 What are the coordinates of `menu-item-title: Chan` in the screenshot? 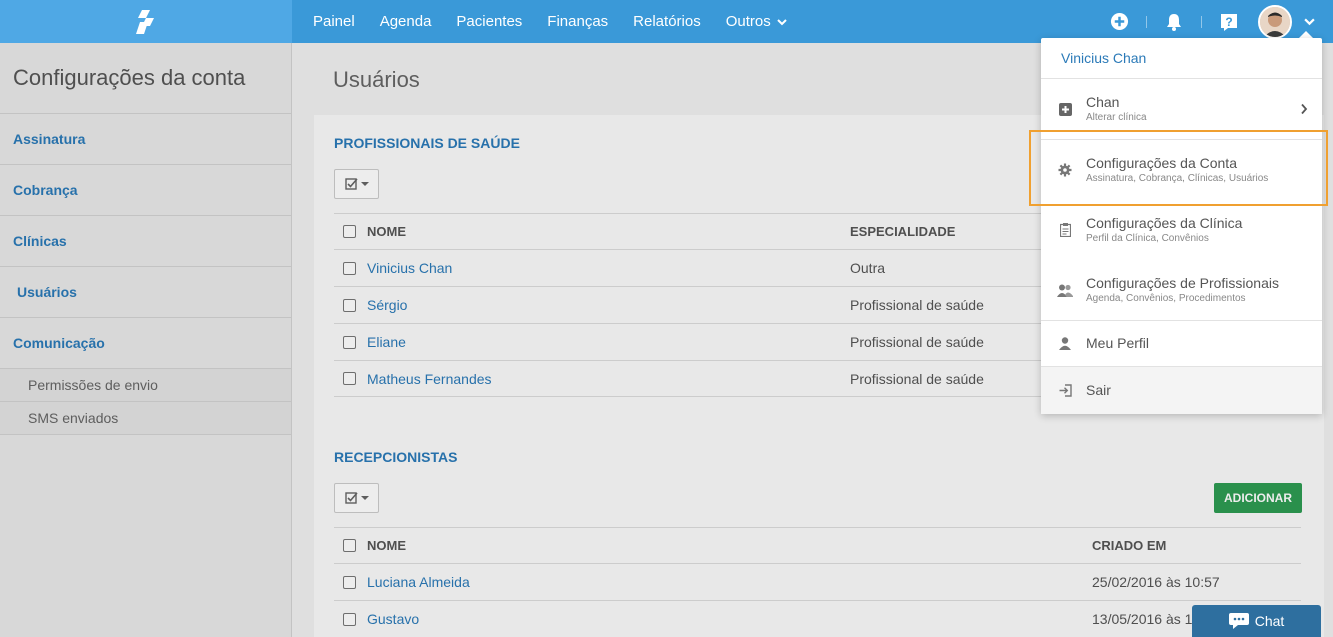 It's located at (1103, 102).